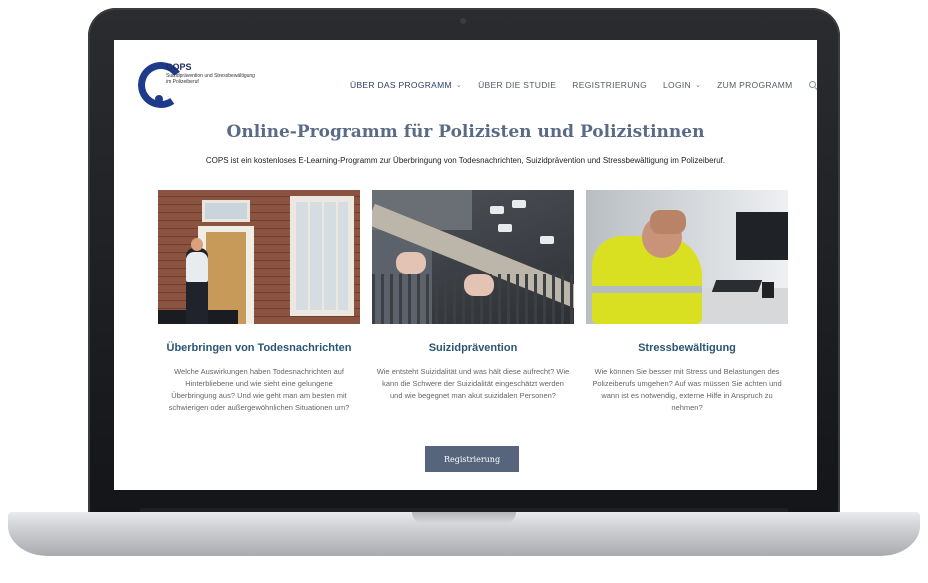 This screenshot has height=583, width=928. Describe the element at coordinates (464, 518) in the screenshot. I see `laptop-opening-notch` at that location.